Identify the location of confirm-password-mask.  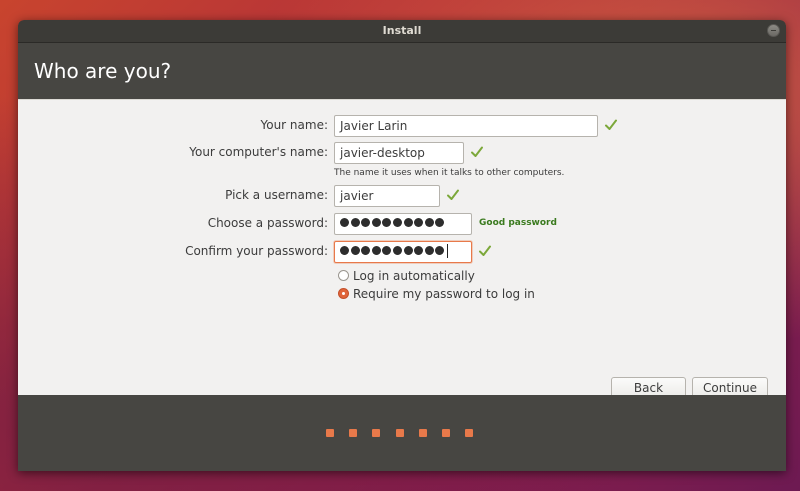
(393, 250).